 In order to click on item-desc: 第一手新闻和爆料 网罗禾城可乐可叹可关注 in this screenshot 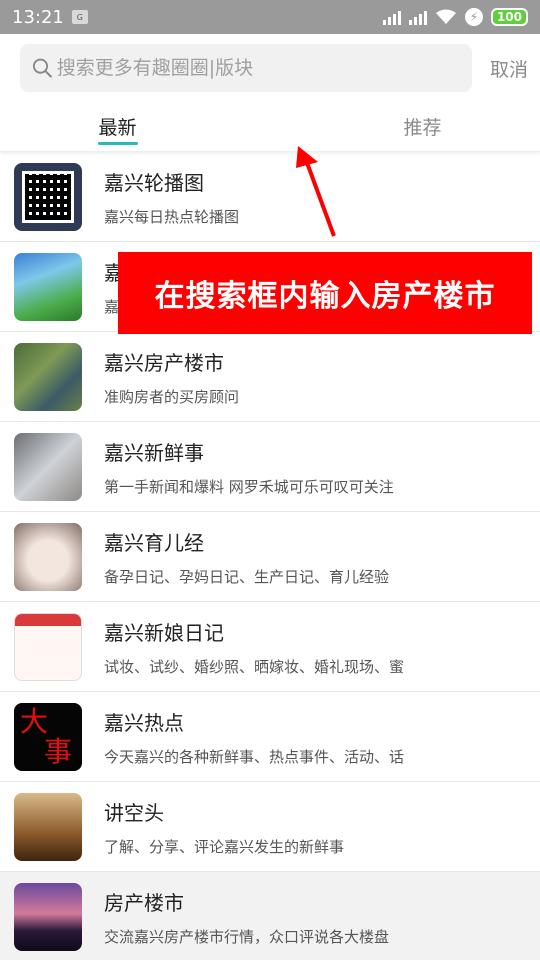, I will do `click(249, 486)`.